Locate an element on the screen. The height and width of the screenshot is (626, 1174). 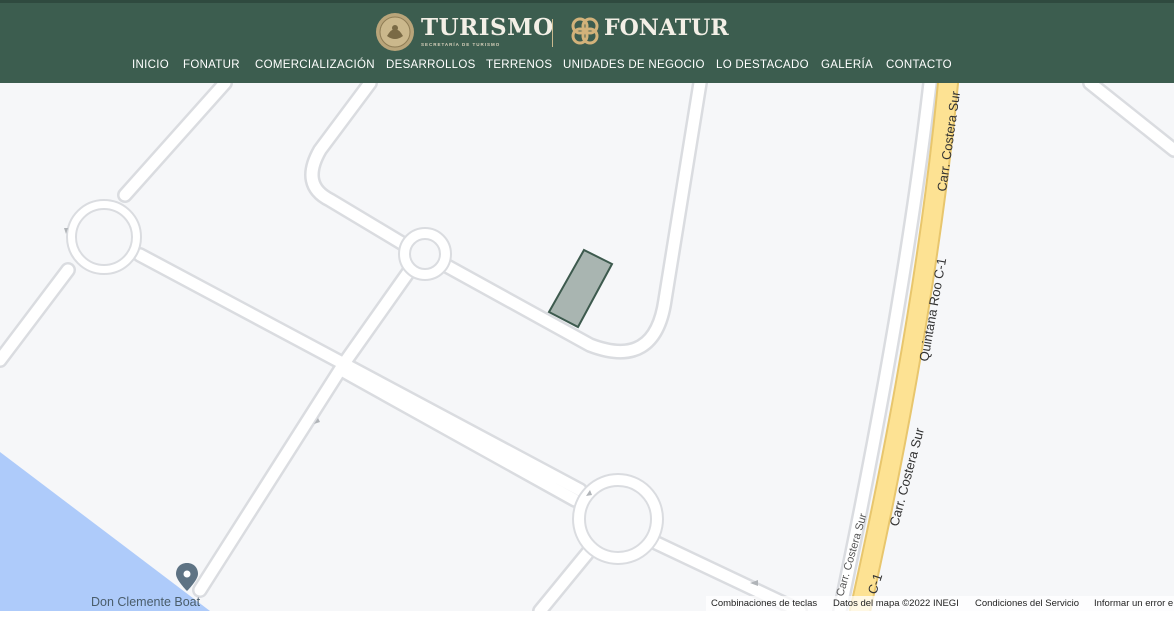
nav-item-terrenos: TERRENOS is located at coordinates (519, 65).